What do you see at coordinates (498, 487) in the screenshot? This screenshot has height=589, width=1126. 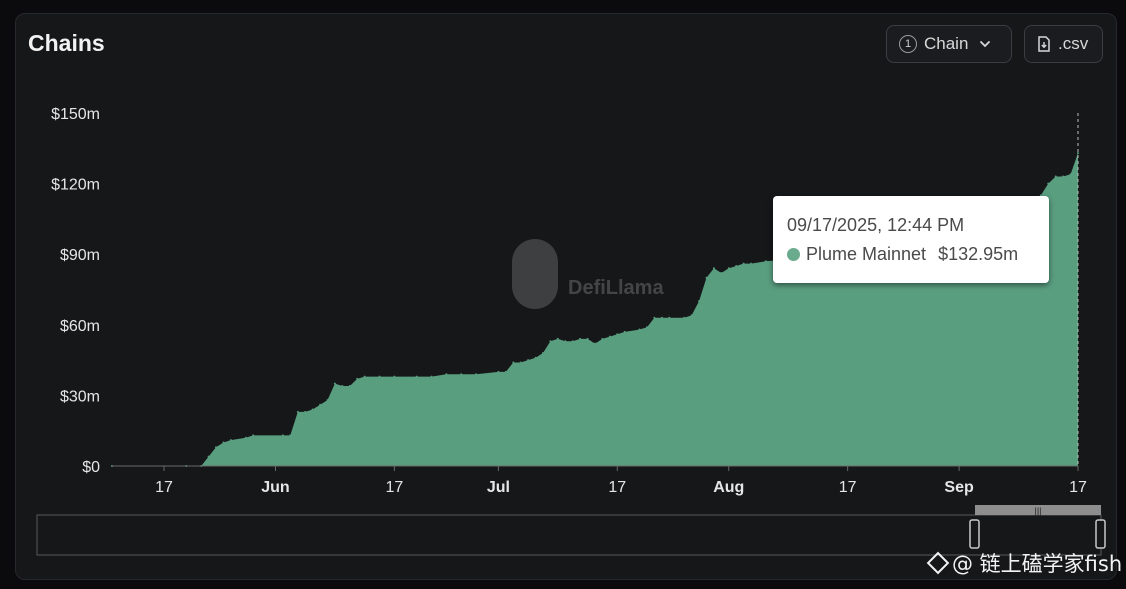 I see `x-tick-label: Jul` at bounding box center [498, 487].